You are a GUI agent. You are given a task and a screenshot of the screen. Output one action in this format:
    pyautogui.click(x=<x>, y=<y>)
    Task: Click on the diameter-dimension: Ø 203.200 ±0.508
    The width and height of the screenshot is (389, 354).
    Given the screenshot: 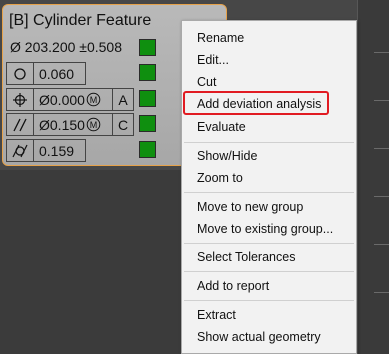 What is the action you would take?
    pyautogui.click(x=66, y=47)
    